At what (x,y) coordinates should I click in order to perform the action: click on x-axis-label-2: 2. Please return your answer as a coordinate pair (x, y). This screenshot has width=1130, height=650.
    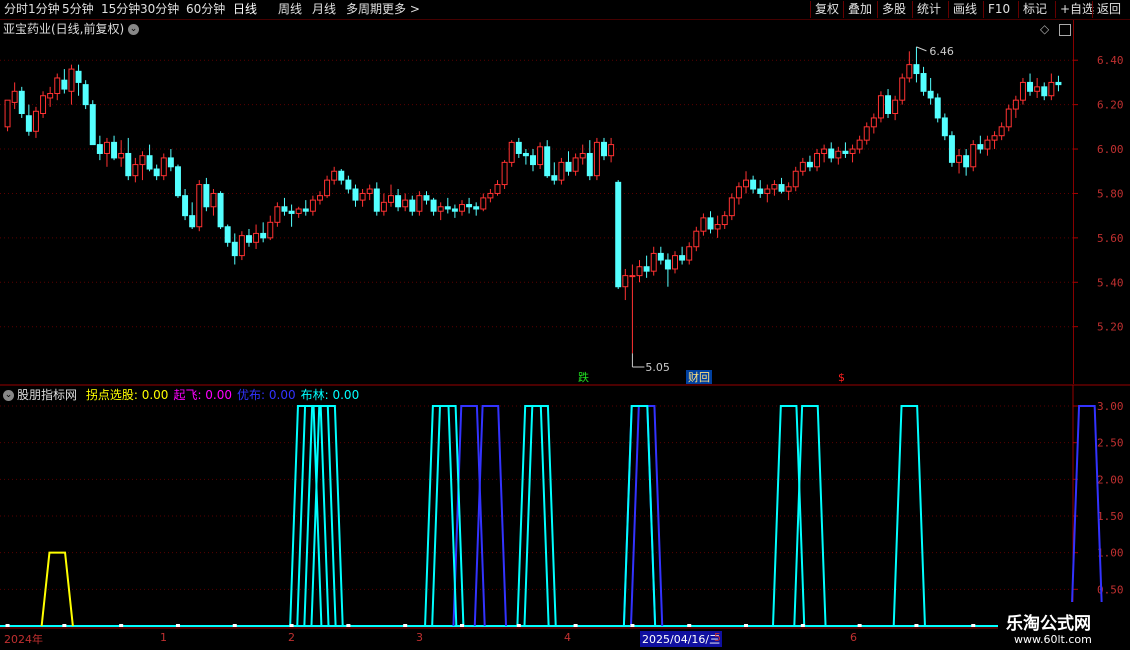
    Looking at the image, I should click on (291, 637).